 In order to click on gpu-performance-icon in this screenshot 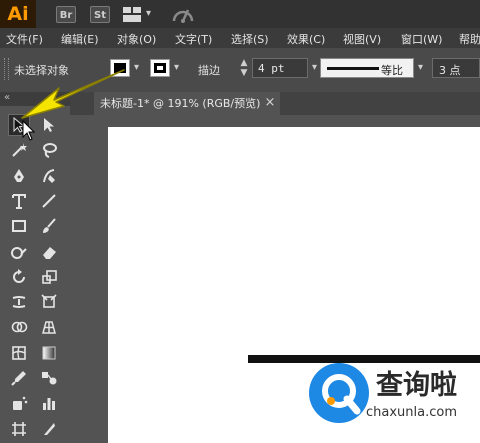, I will do `click(183, 14)`.